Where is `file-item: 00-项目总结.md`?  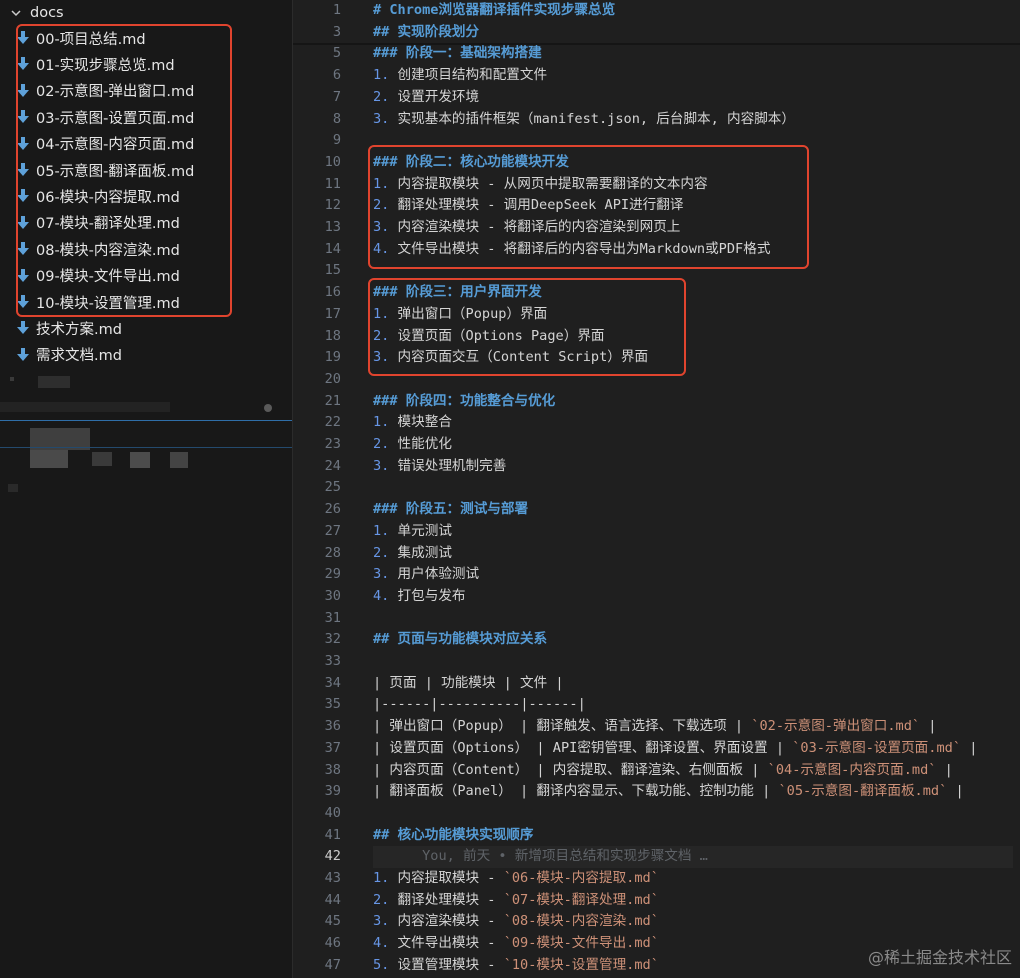
file-item: 00-项目总结.md is located at coordinates (73, 38).